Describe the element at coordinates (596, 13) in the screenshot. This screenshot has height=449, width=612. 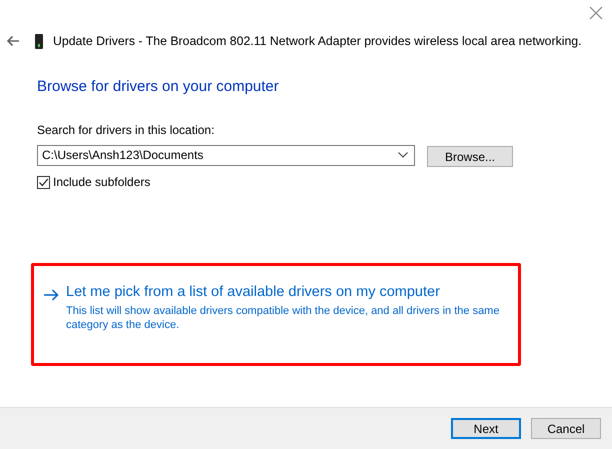
I see `close-icon` at that location.